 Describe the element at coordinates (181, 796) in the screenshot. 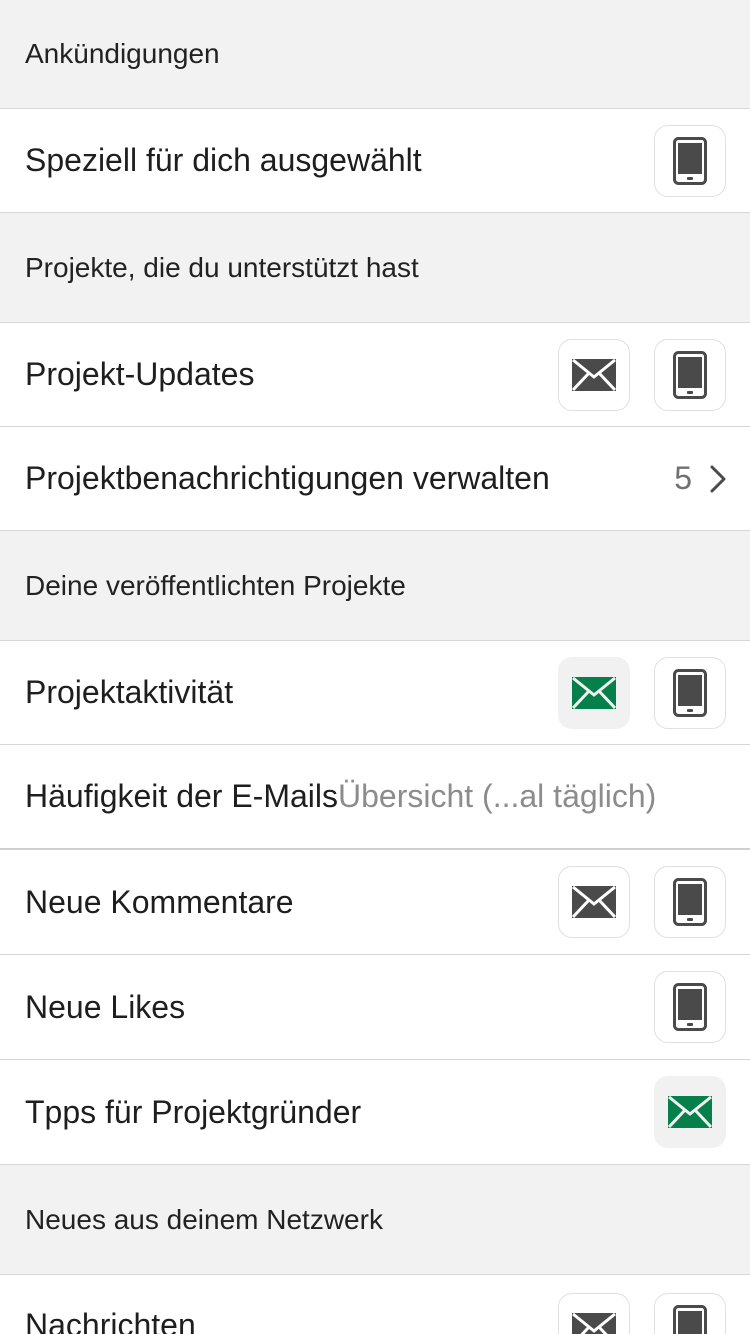

I see `row-label: Häufigkeit der E-Mails` at that location.